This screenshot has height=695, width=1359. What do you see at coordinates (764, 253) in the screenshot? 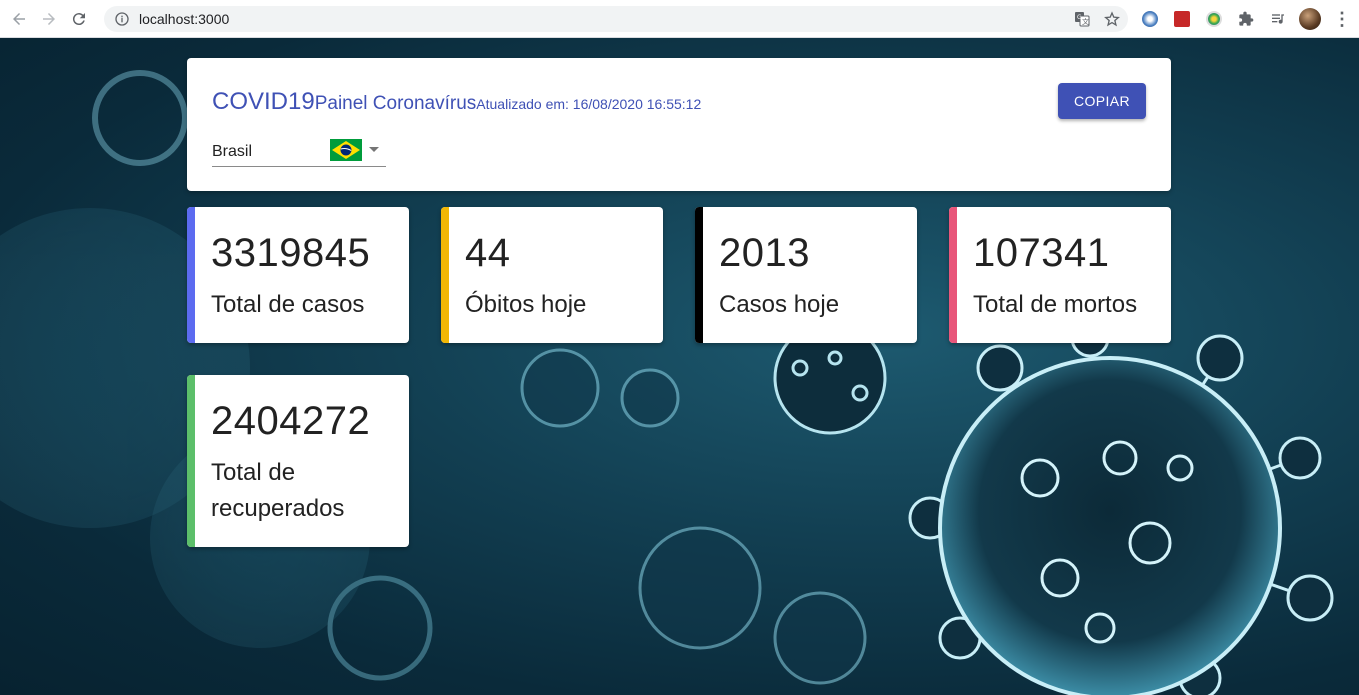
I see `stat-value: 2013` at bounding box center [764, 253].